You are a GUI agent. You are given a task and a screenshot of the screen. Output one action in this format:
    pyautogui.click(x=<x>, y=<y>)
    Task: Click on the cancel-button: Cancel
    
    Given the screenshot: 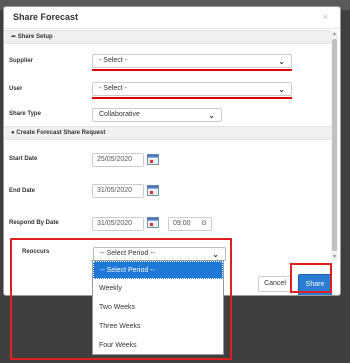 What is the action you would take?
    pyautogui.click(x=275, y=284)
    